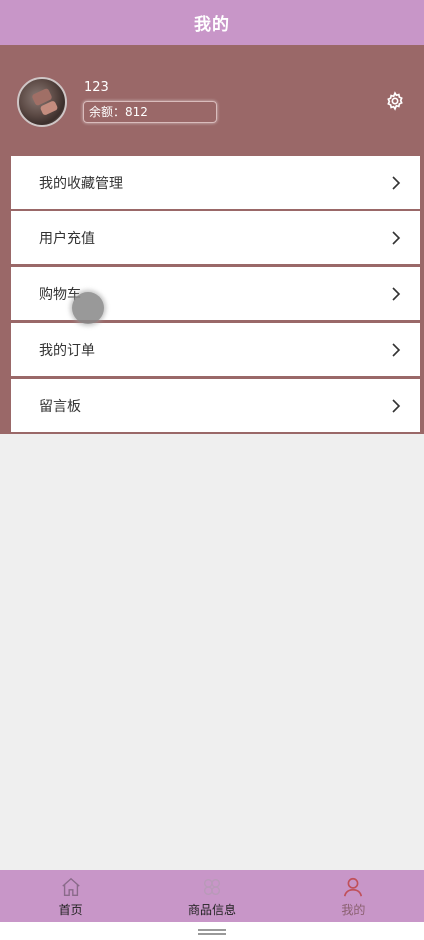 The height and width of the screenshot is (940, 424). What do you see at coordinates (211, 910) in the screenshot?
I see `tab-label: 商品信息` at bounding box center [211, 910].